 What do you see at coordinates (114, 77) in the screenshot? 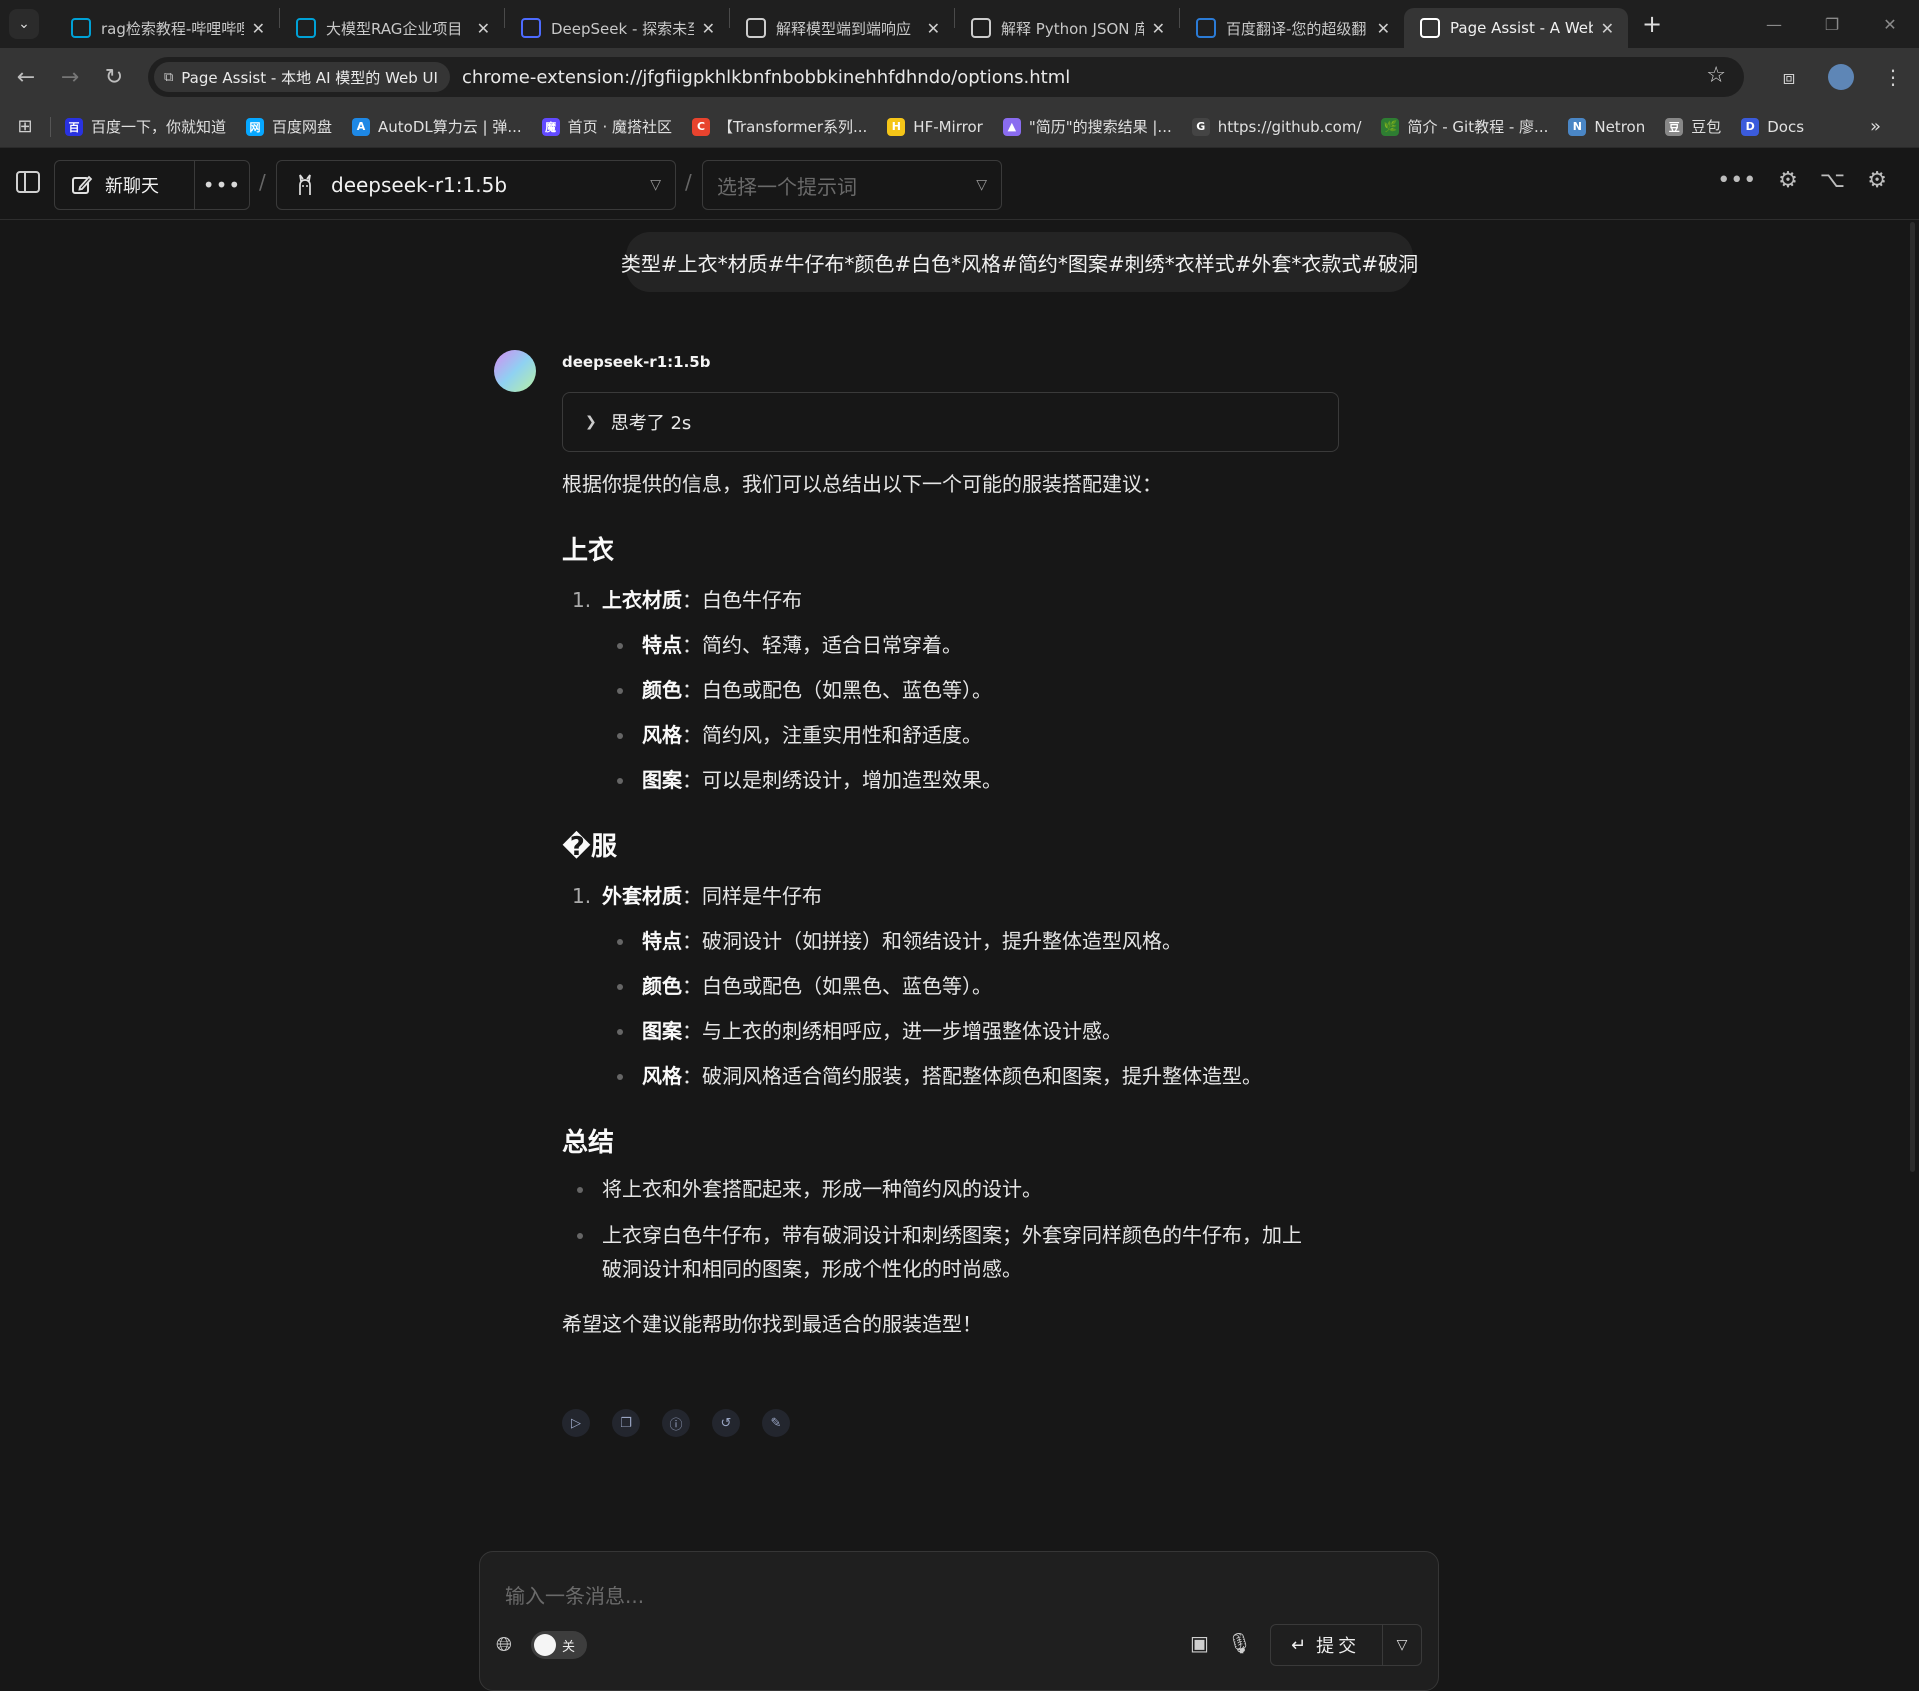
I see `reload-icon: ↻` at bounding box center [114, 77].